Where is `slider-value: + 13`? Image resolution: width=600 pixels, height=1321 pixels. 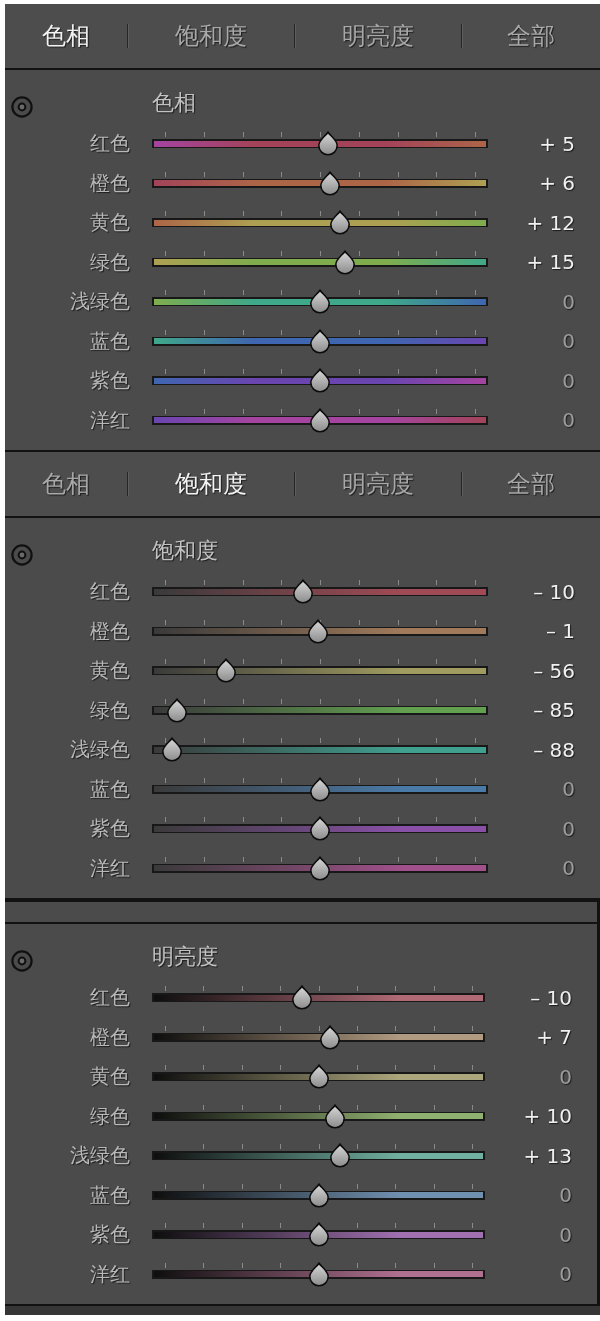 slider-value: + 13 is located at coordinates (547, 1155).